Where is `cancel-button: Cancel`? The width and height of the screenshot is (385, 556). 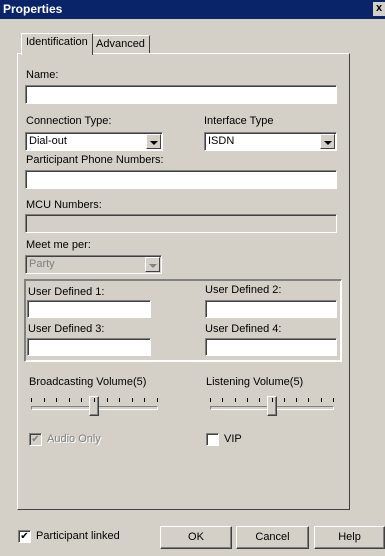 cancel-button: Cancel is located at coordinates (272, 537).